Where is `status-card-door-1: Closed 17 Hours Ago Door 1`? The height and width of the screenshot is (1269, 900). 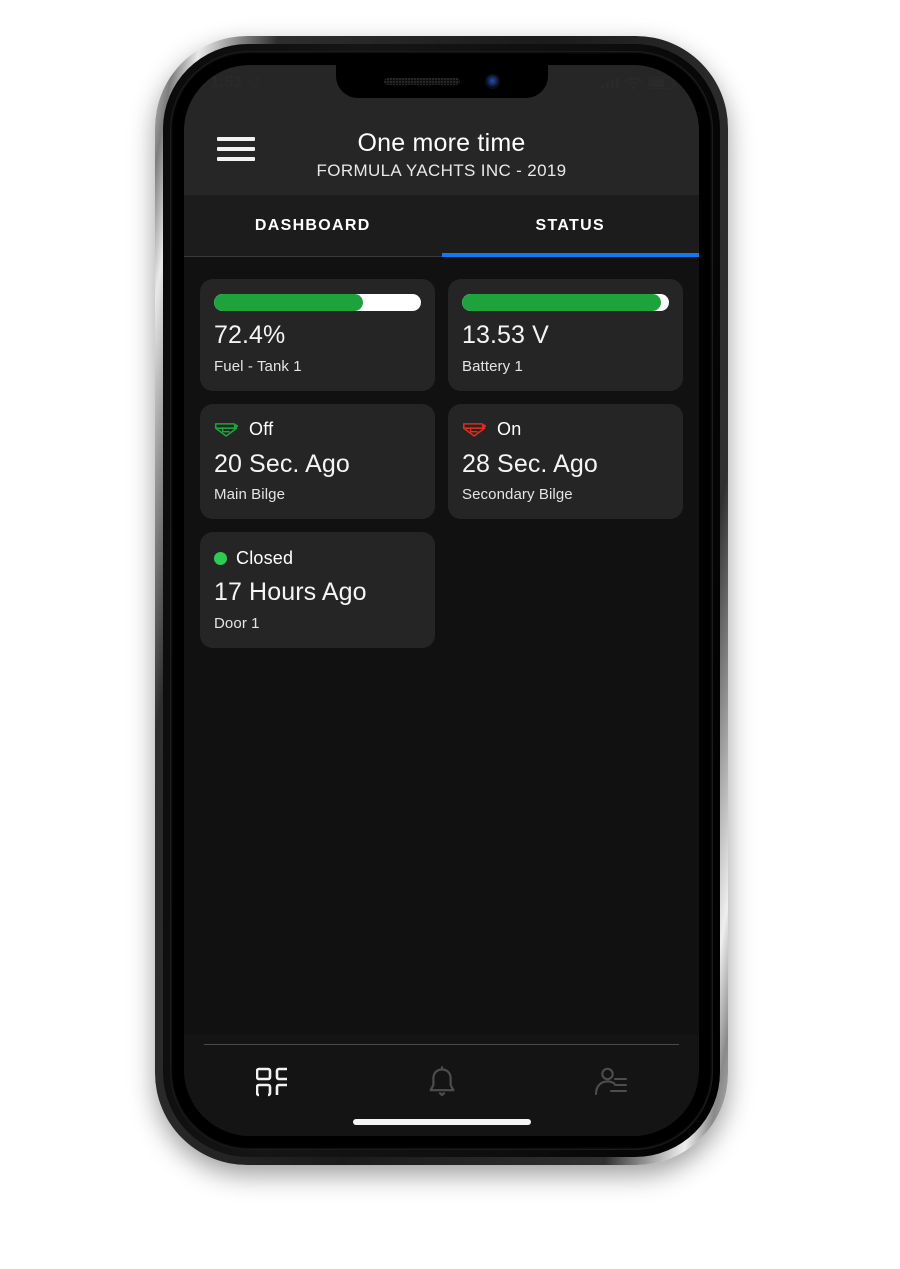 status-card-door-1: Closed 17 Hours Ago Door 1 is located at coordinates (317, 590).